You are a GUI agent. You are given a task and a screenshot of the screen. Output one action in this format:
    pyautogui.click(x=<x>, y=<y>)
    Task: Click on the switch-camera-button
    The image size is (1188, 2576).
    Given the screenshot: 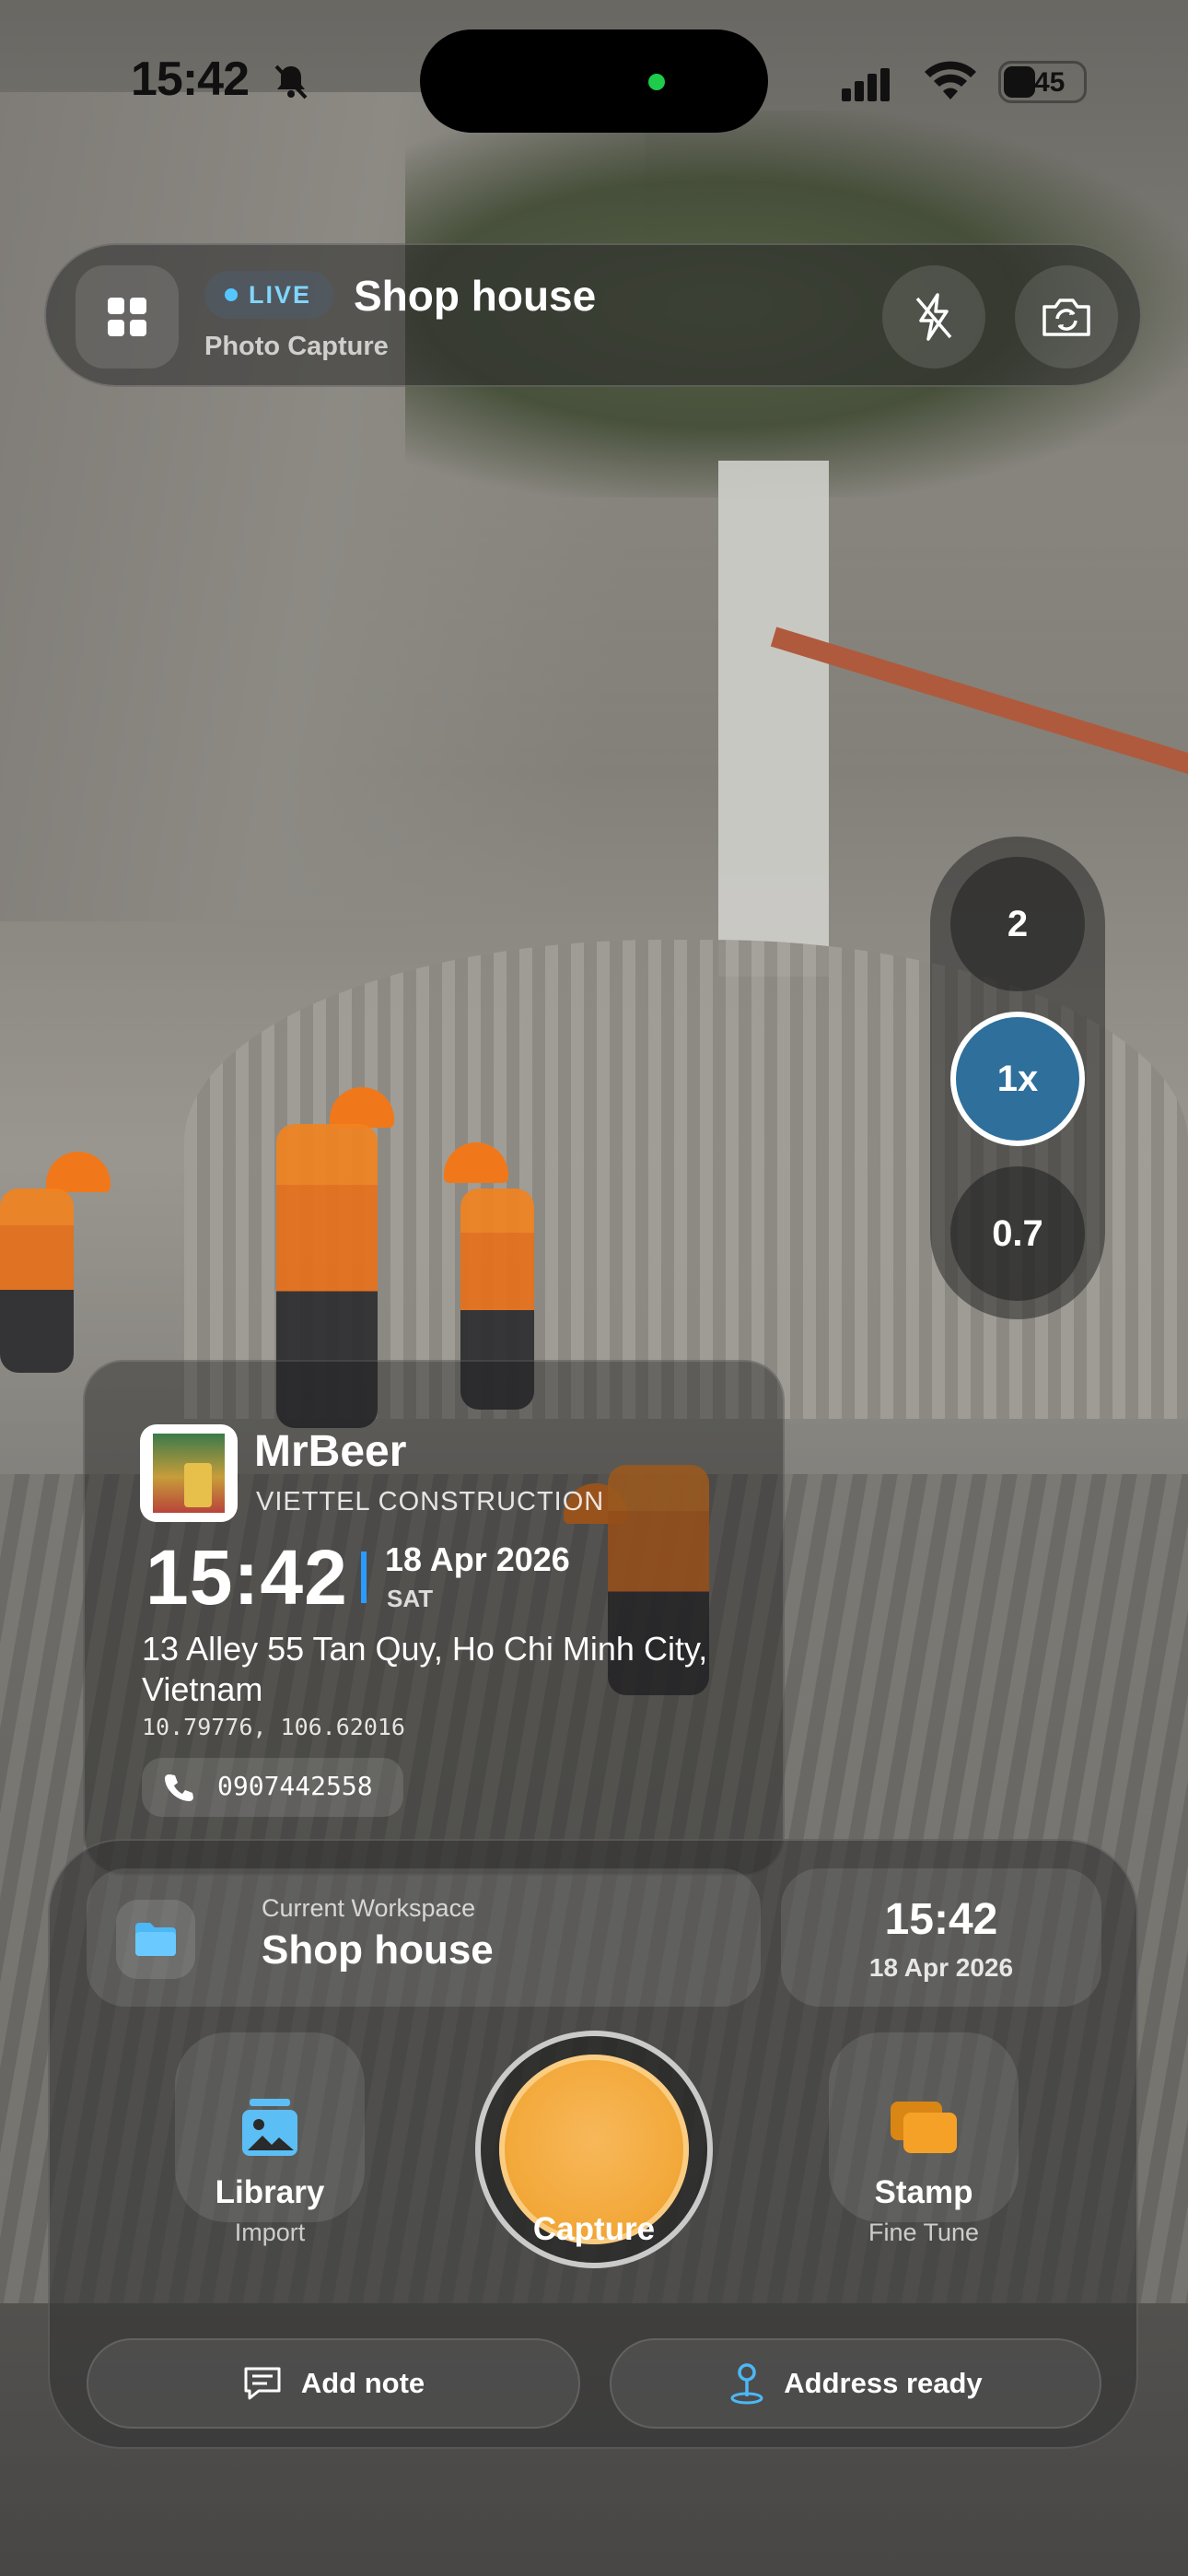 What is the action you would take?
    pyautogui.click(x=1066, y=317)
    